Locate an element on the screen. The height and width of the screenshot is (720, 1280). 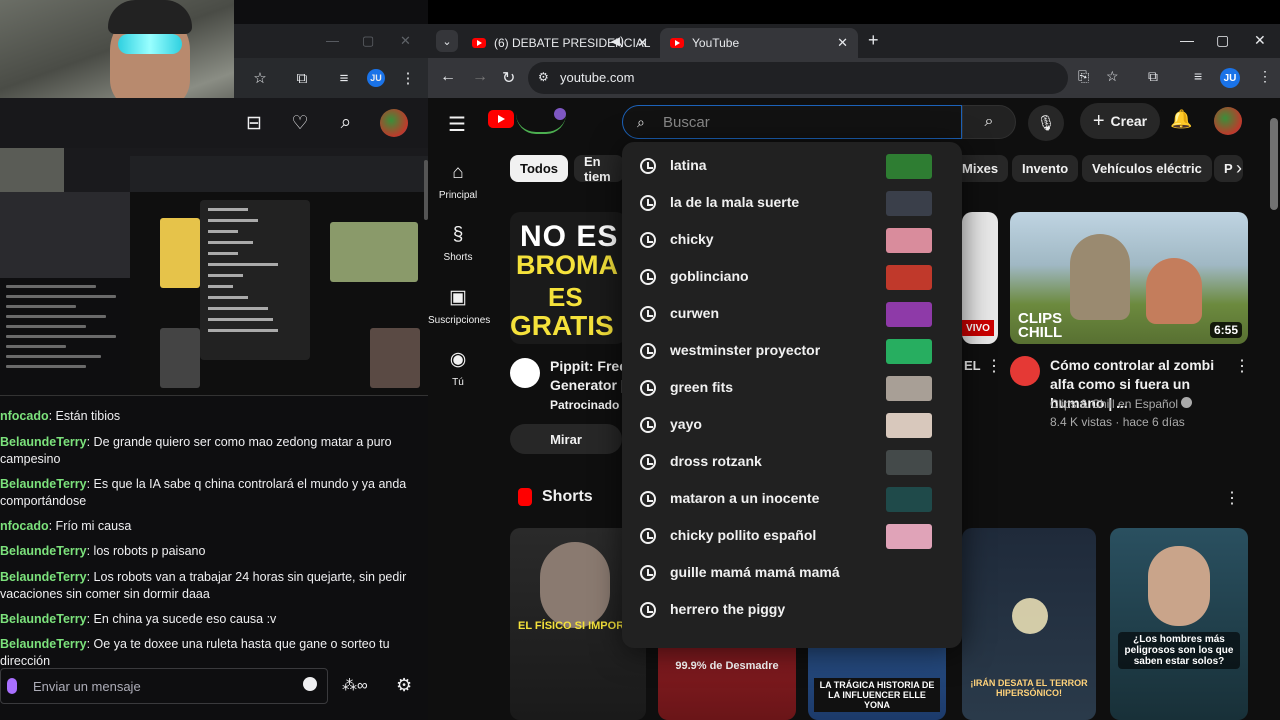
prime-loot-icon: ⊟ is located at coordinates (254, 123).